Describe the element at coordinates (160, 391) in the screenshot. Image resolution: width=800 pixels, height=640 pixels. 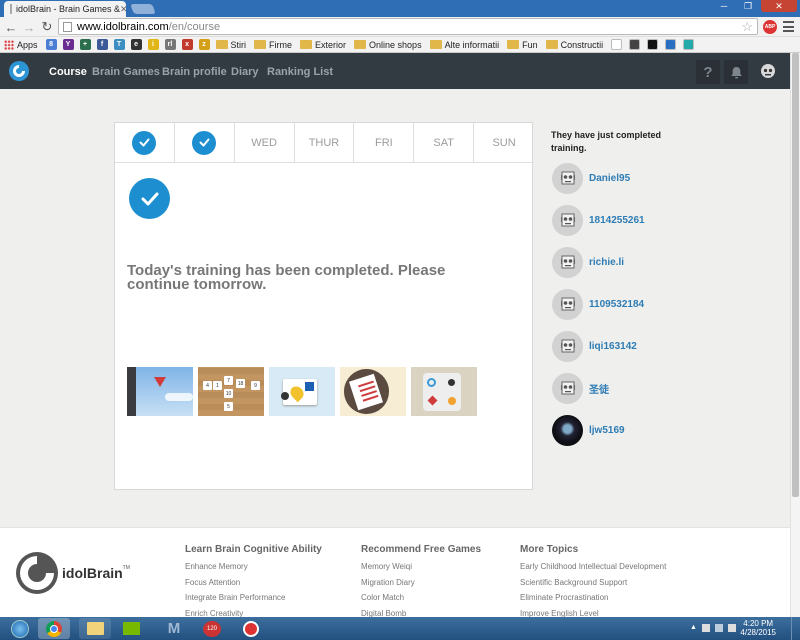
I see `game-flight-icon` at that location.